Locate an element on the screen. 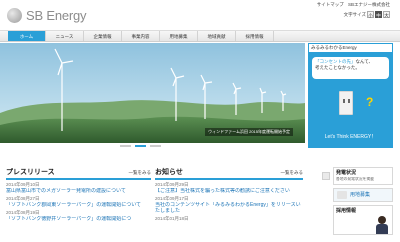 This screenshot has height=242, width=400. nav-item-company: 企業情報 is located at coordinates (103, 36).